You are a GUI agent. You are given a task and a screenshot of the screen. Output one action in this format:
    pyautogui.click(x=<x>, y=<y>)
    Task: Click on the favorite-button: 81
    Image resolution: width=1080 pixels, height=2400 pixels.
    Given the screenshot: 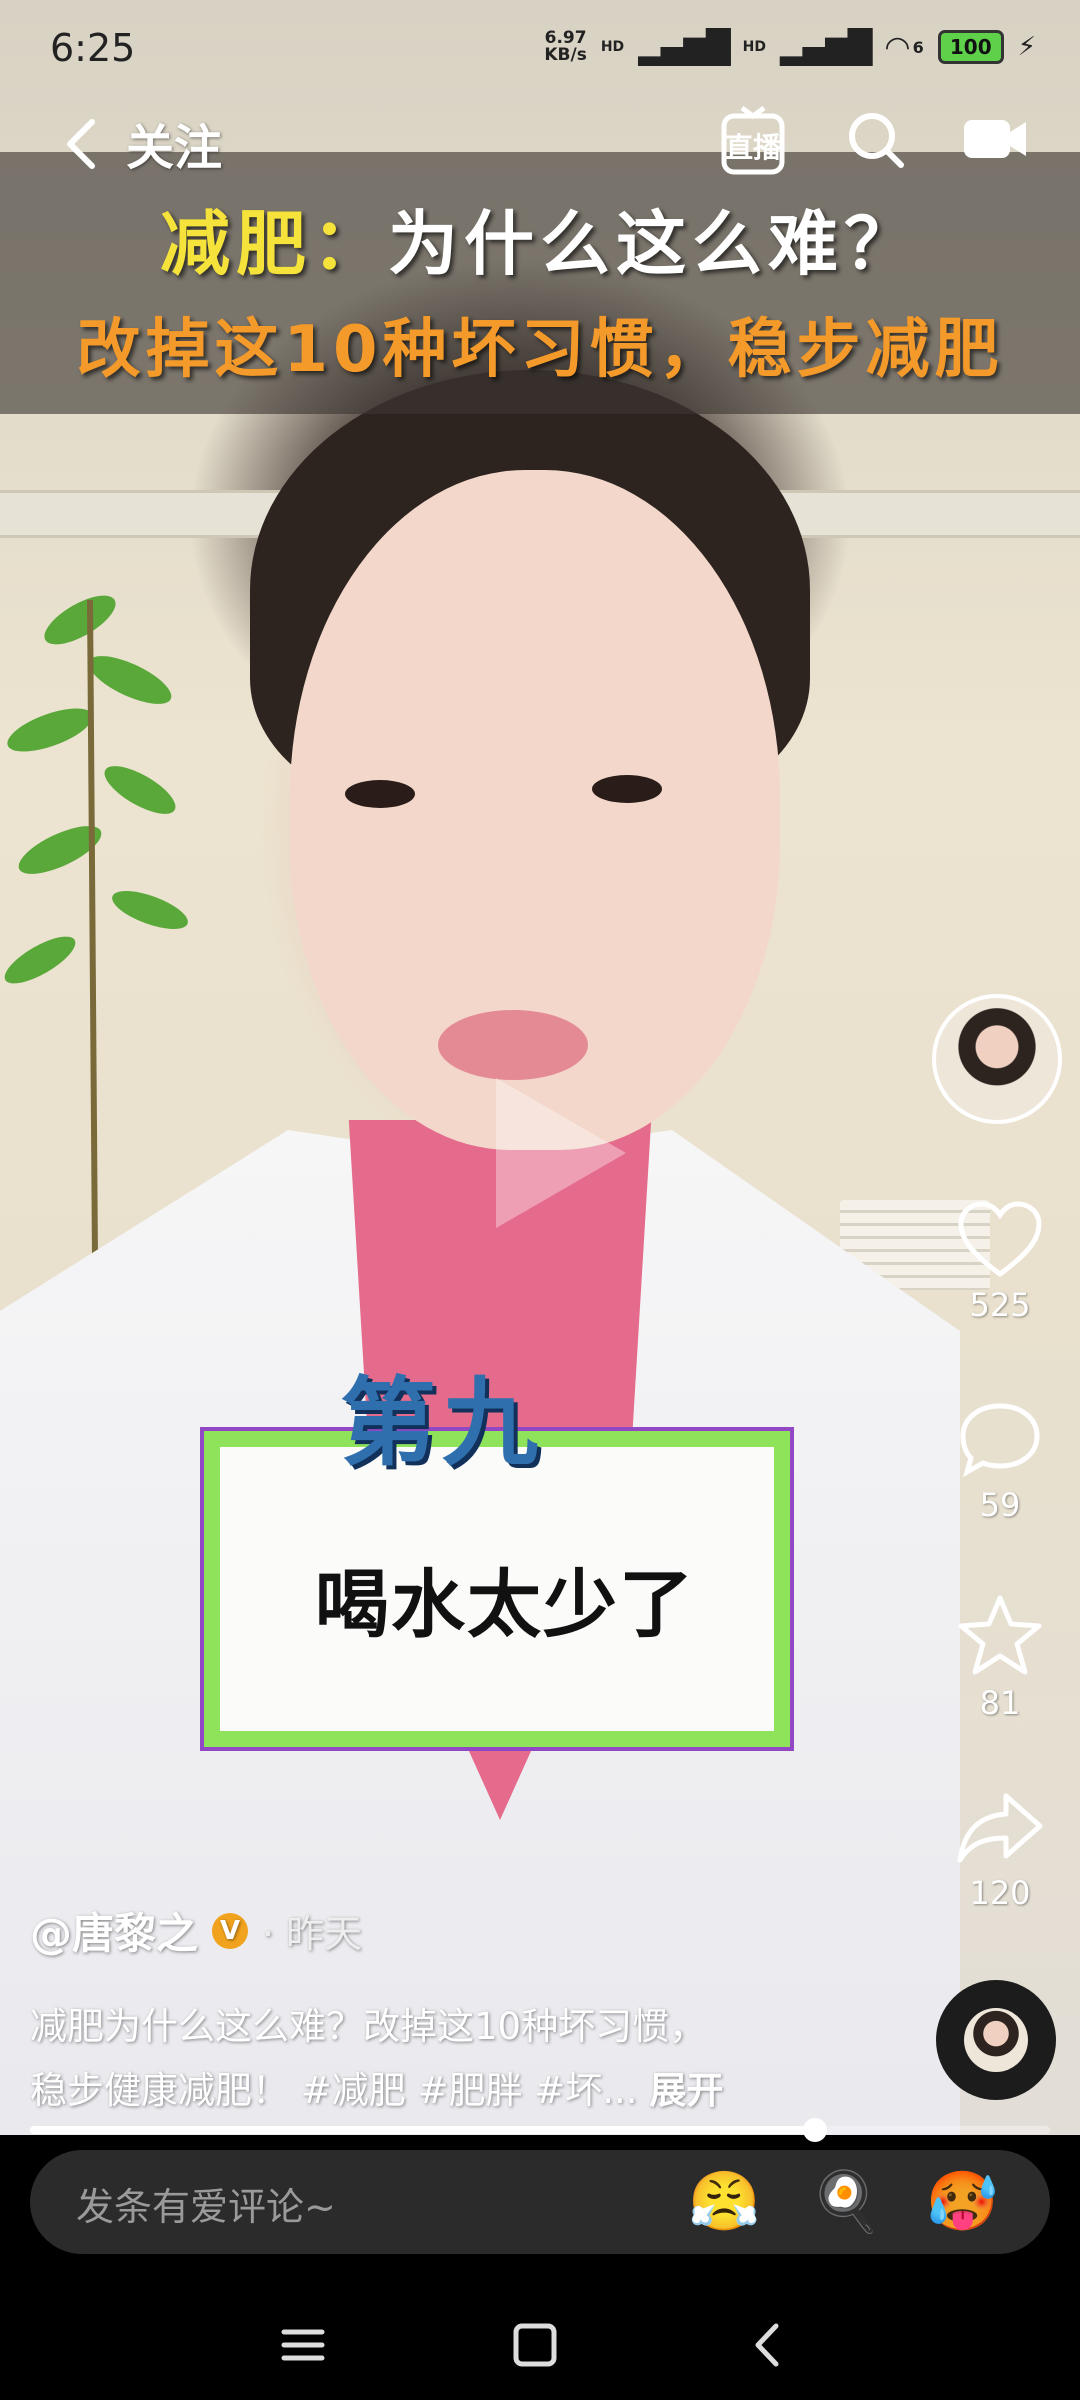 What is the action you would take?
    pyautogui.click(x=1000, y=1657)
    